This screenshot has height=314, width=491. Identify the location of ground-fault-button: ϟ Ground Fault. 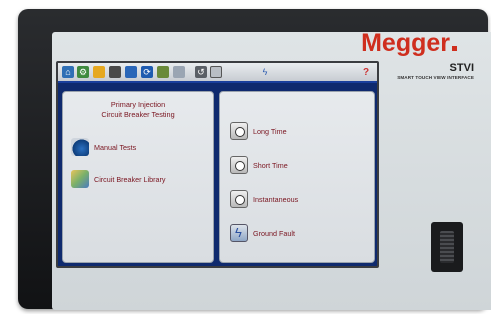
(262, 233).